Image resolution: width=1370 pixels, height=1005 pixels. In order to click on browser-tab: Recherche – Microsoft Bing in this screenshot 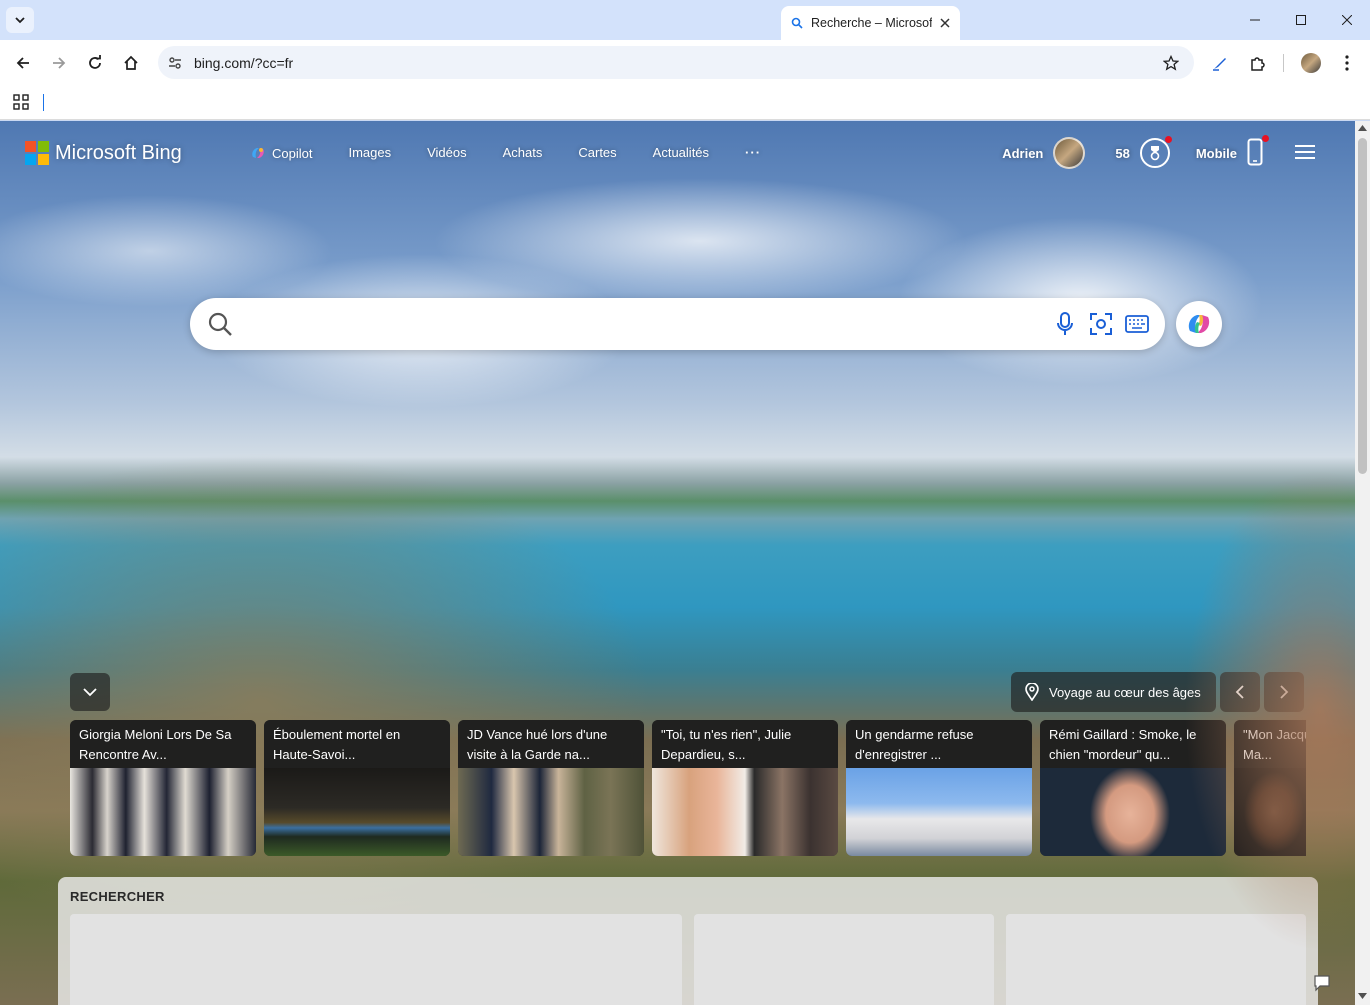, I will do `click(870, 23)`.